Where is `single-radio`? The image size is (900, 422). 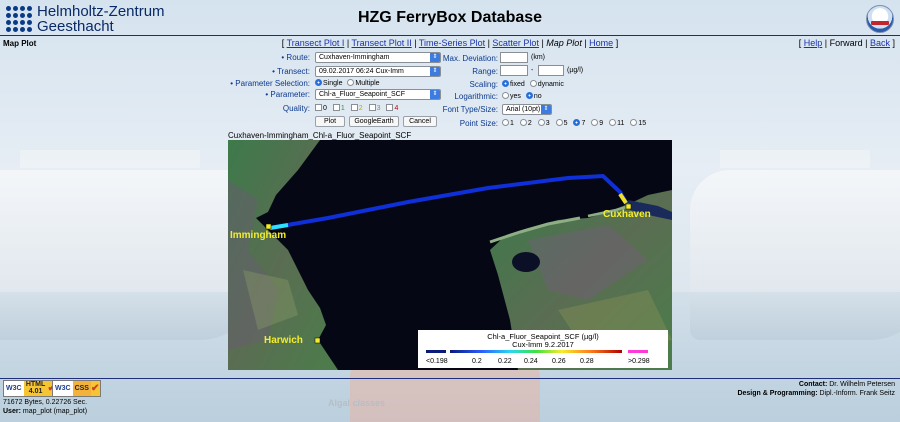 single-radio is located at coordinates (318, 82).